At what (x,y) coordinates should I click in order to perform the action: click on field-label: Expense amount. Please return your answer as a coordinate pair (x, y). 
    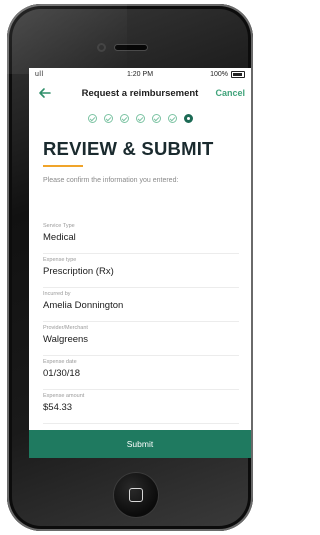
    Looking at the image, I should click on (64, 396).